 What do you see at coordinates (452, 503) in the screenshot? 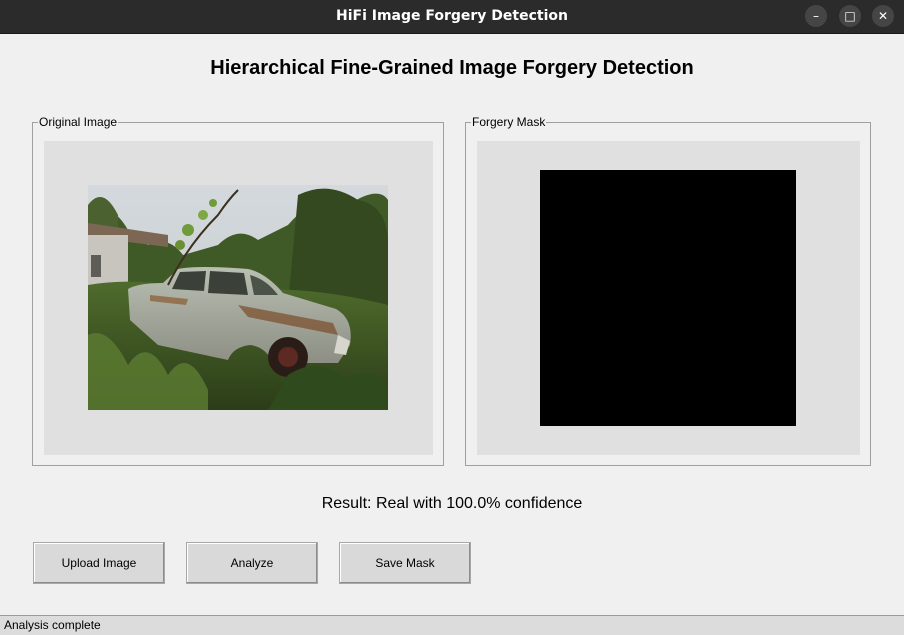
I see `result-label: Result: Real with 100.0% confidence` at bounding box center [452, 503].